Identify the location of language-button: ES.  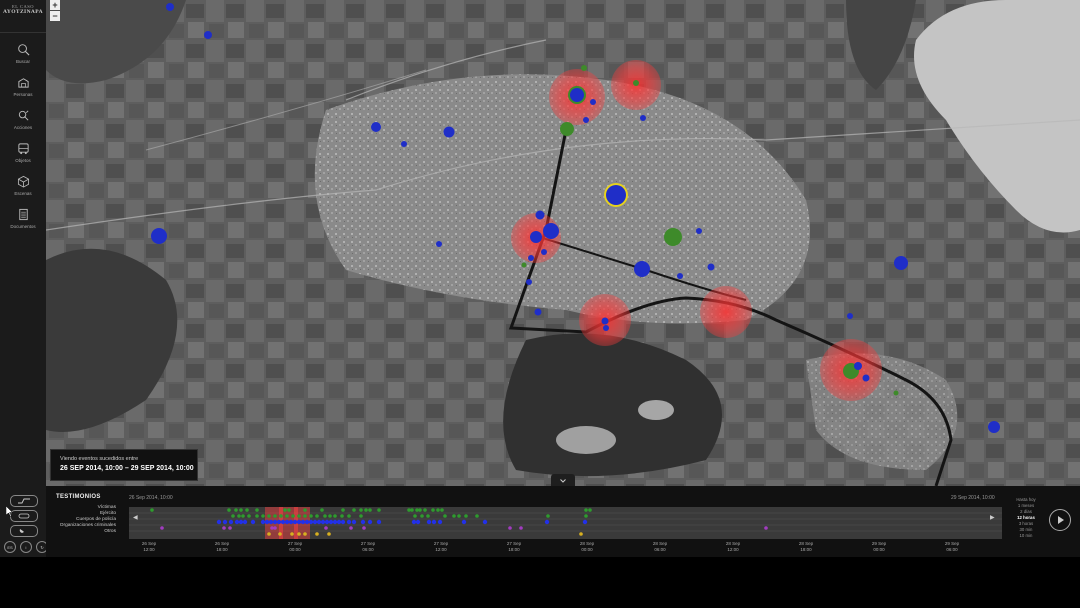
(10, 547).